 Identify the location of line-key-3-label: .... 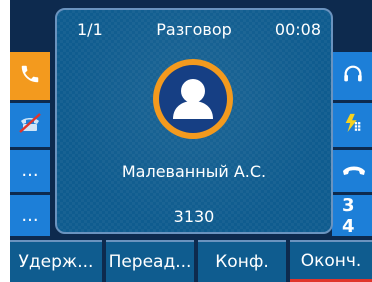
(30, 170).